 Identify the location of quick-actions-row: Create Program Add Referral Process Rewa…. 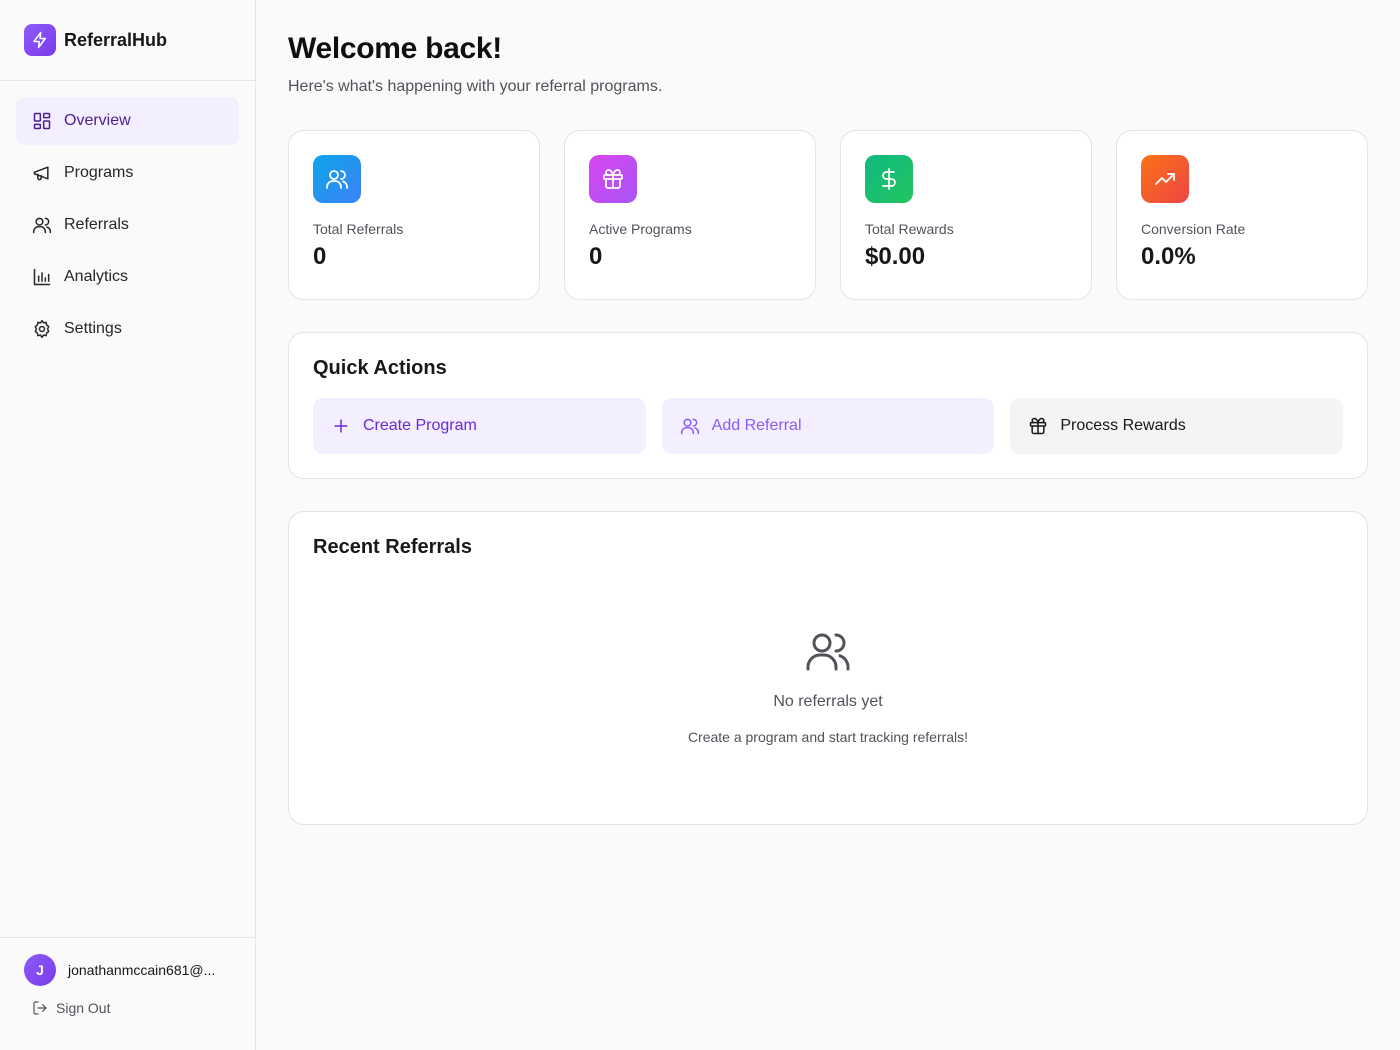
(828, 426).